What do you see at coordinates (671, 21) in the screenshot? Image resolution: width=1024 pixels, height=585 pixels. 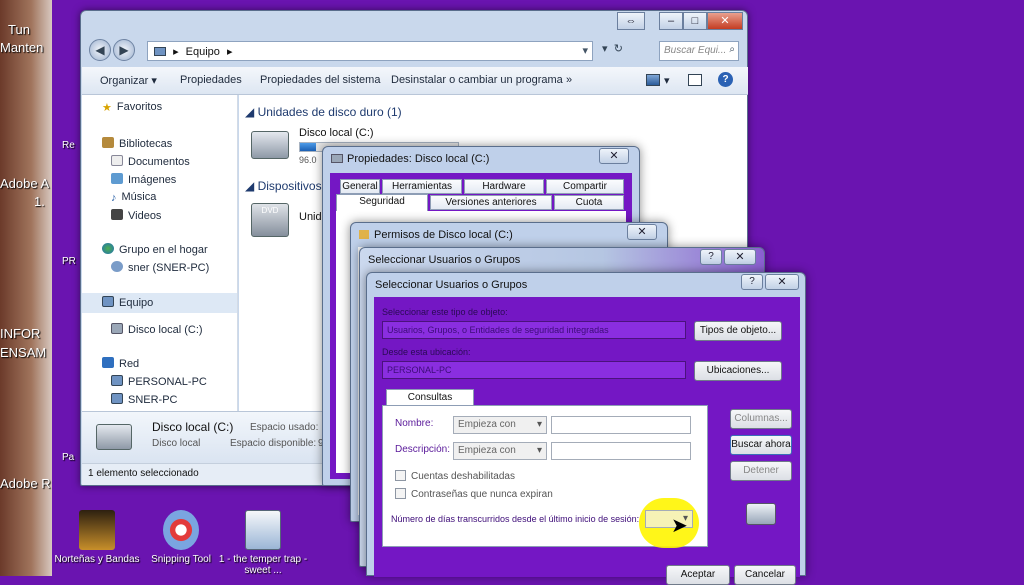 I see `minimize-button: –` at bounding box center [671, 21].